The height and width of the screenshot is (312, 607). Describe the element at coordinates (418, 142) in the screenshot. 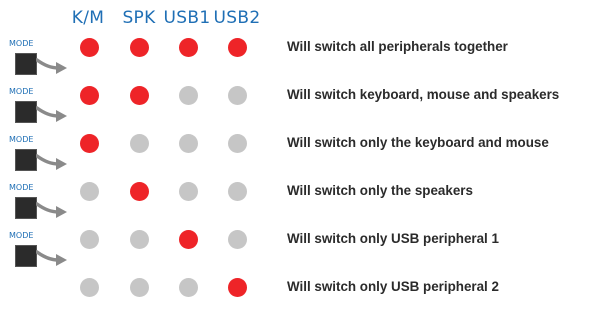

I see `row-description: Will switch only the keyboard and mouse` at that location.